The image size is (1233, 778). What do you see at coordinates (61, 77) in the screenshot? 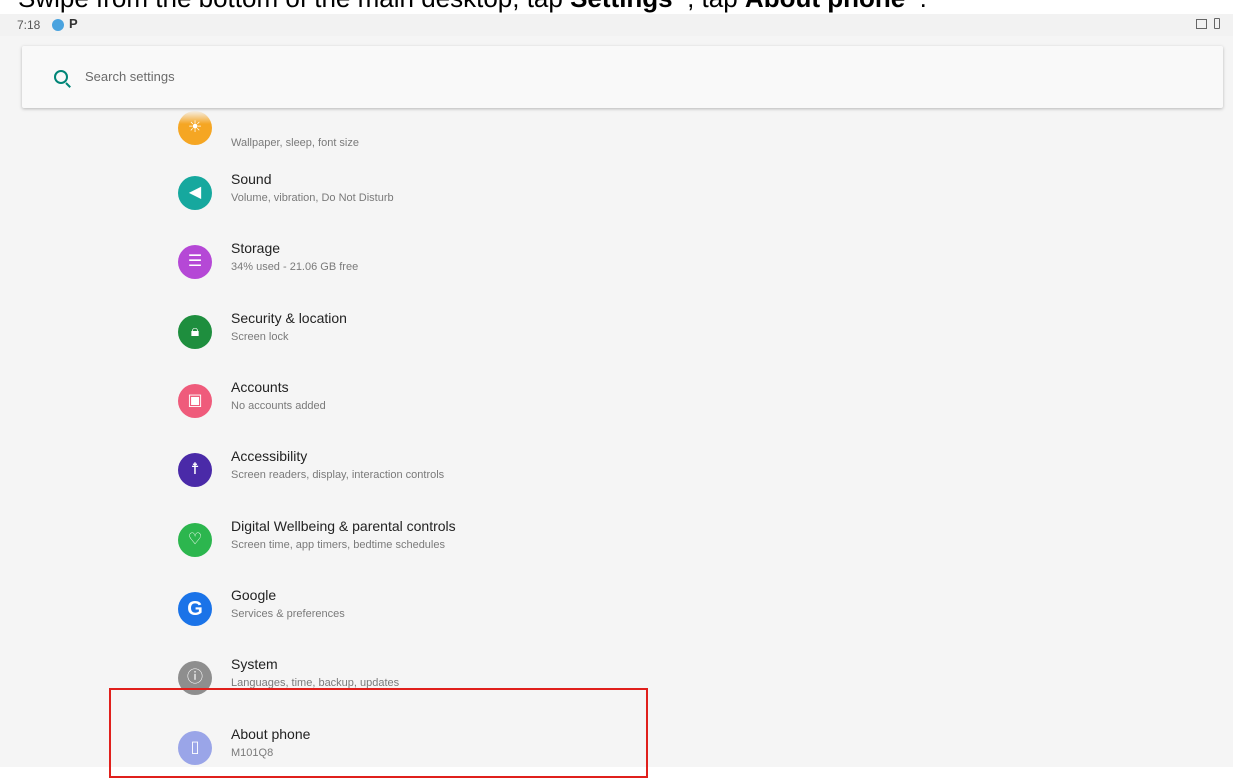
I see `search-icon` at bounding box center [61, 77].